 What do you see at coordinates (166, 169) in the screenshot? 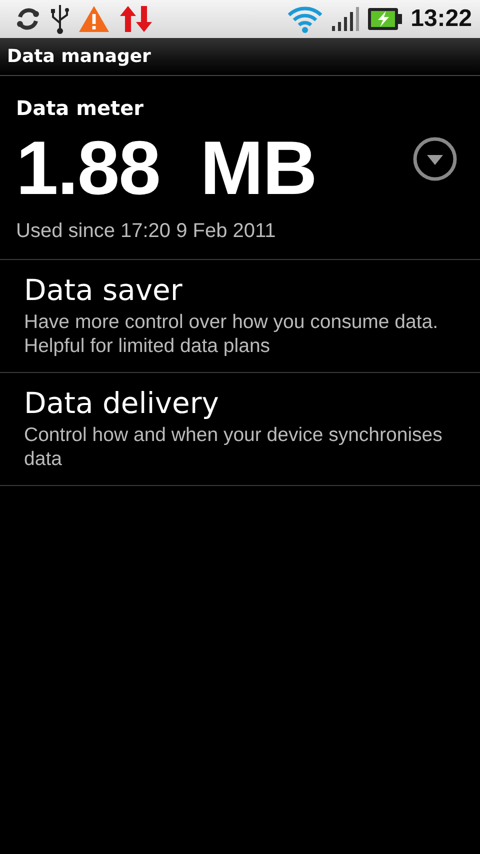
I see `data-amount: 1.88 MB` at bounding box center [166, 169].